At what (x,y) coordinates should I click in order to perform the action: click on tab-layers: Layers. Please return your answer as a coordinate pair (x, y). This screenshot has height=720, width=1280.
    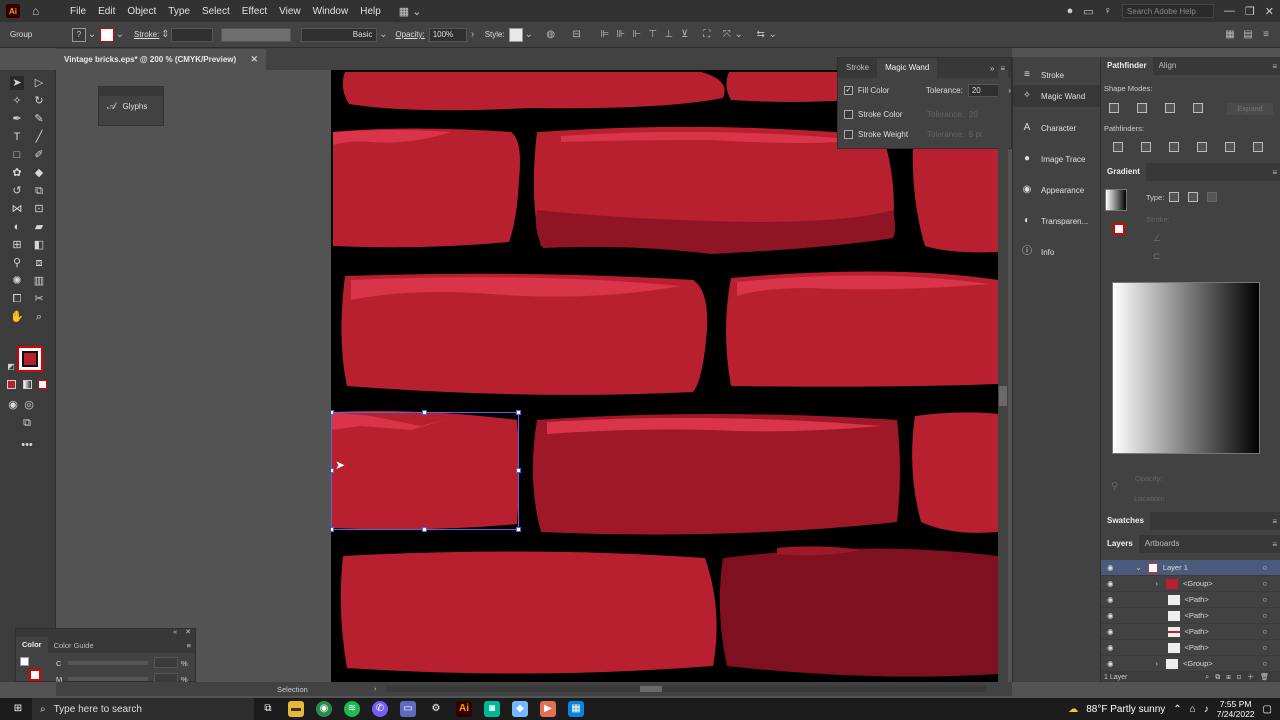
    Looking at the image, I should click on (1120, 544).